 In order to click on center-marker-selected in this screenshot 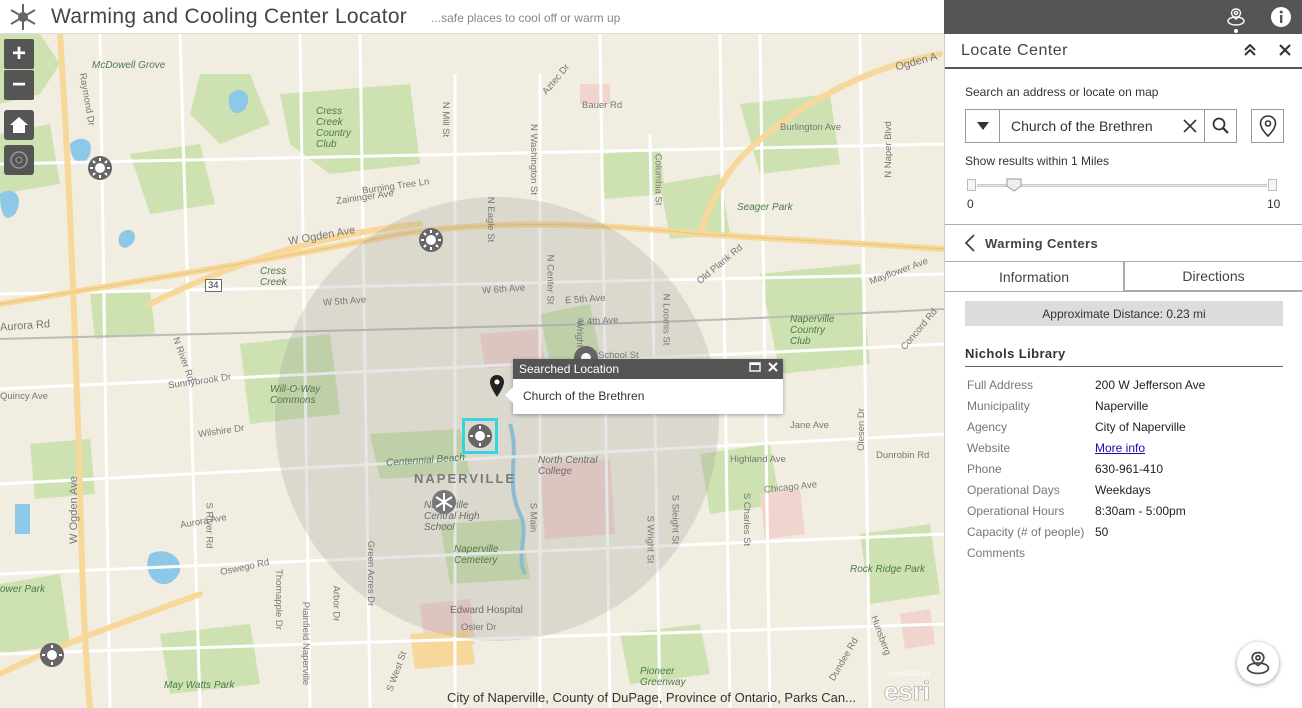, I will do `click(480, 436)`.